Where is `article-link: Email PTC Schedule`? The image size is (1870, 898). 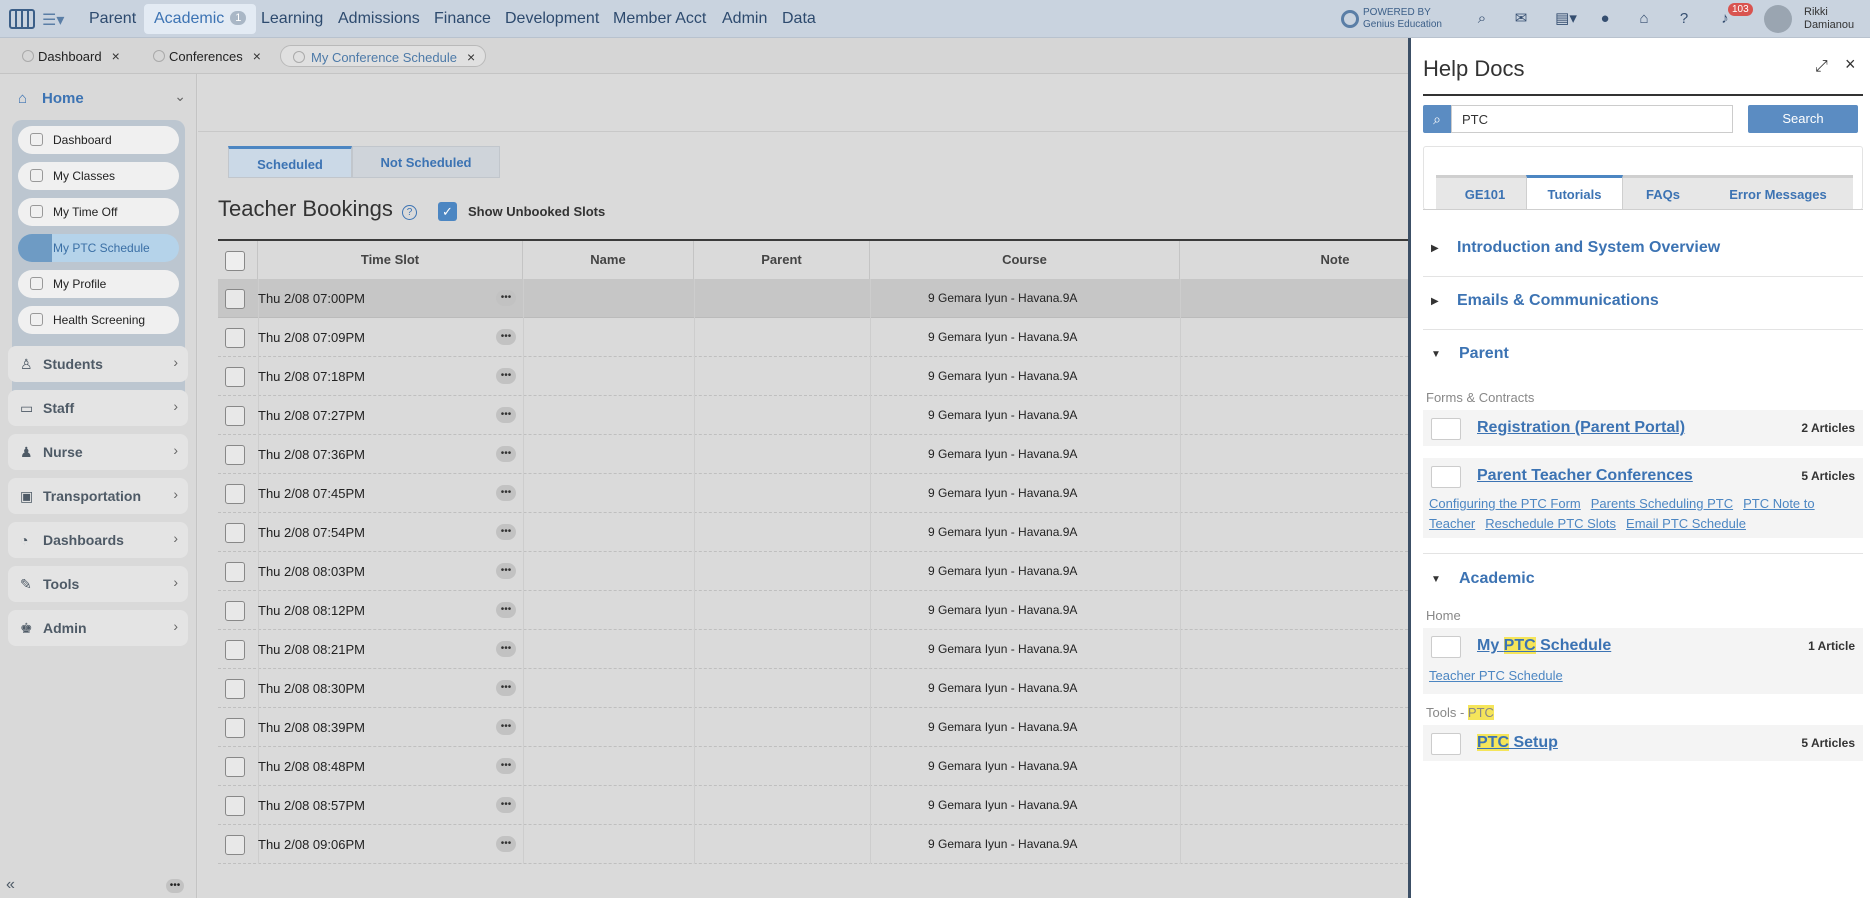 article-link: Email PTC Schedule is located at coordinates (1686, 523).